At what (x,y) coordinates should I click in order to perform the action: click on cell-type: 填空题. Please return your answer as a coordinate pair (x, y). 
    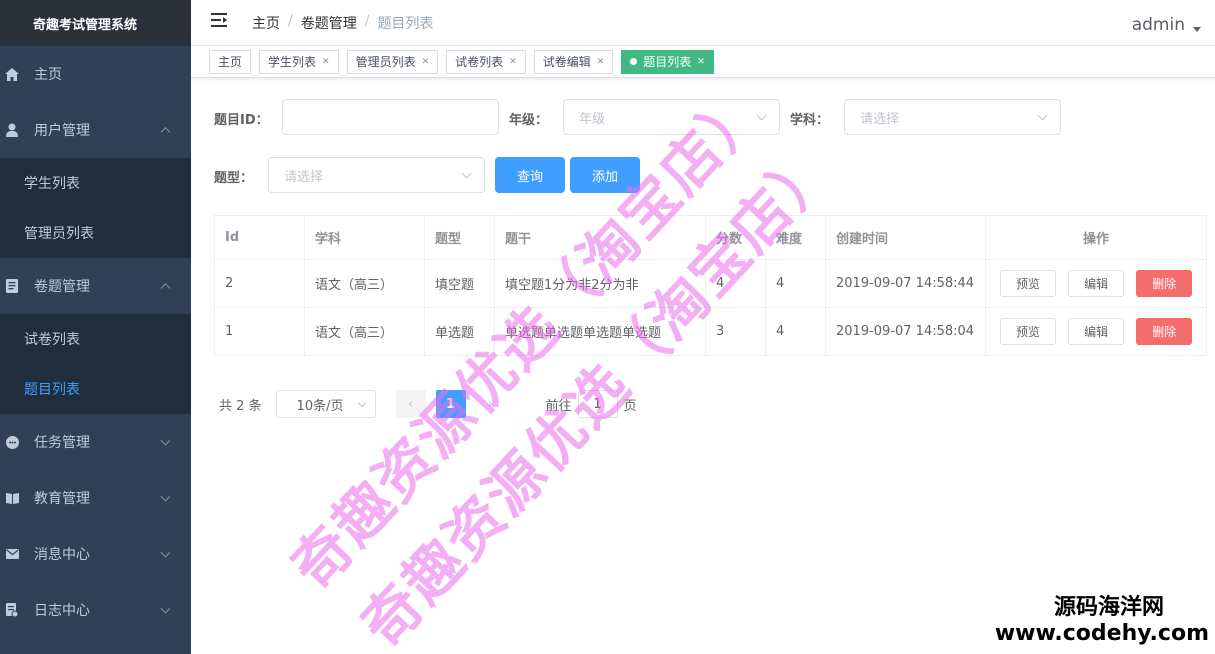
    Looking at the image, I should click on (459, 283).